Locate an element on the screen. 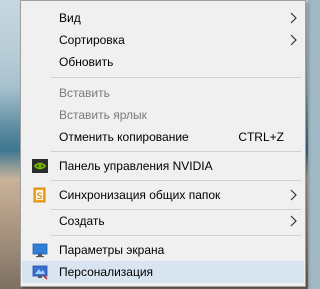 This screenshot has width=320, height=289. display-icon is located at coordinates (40, 250).